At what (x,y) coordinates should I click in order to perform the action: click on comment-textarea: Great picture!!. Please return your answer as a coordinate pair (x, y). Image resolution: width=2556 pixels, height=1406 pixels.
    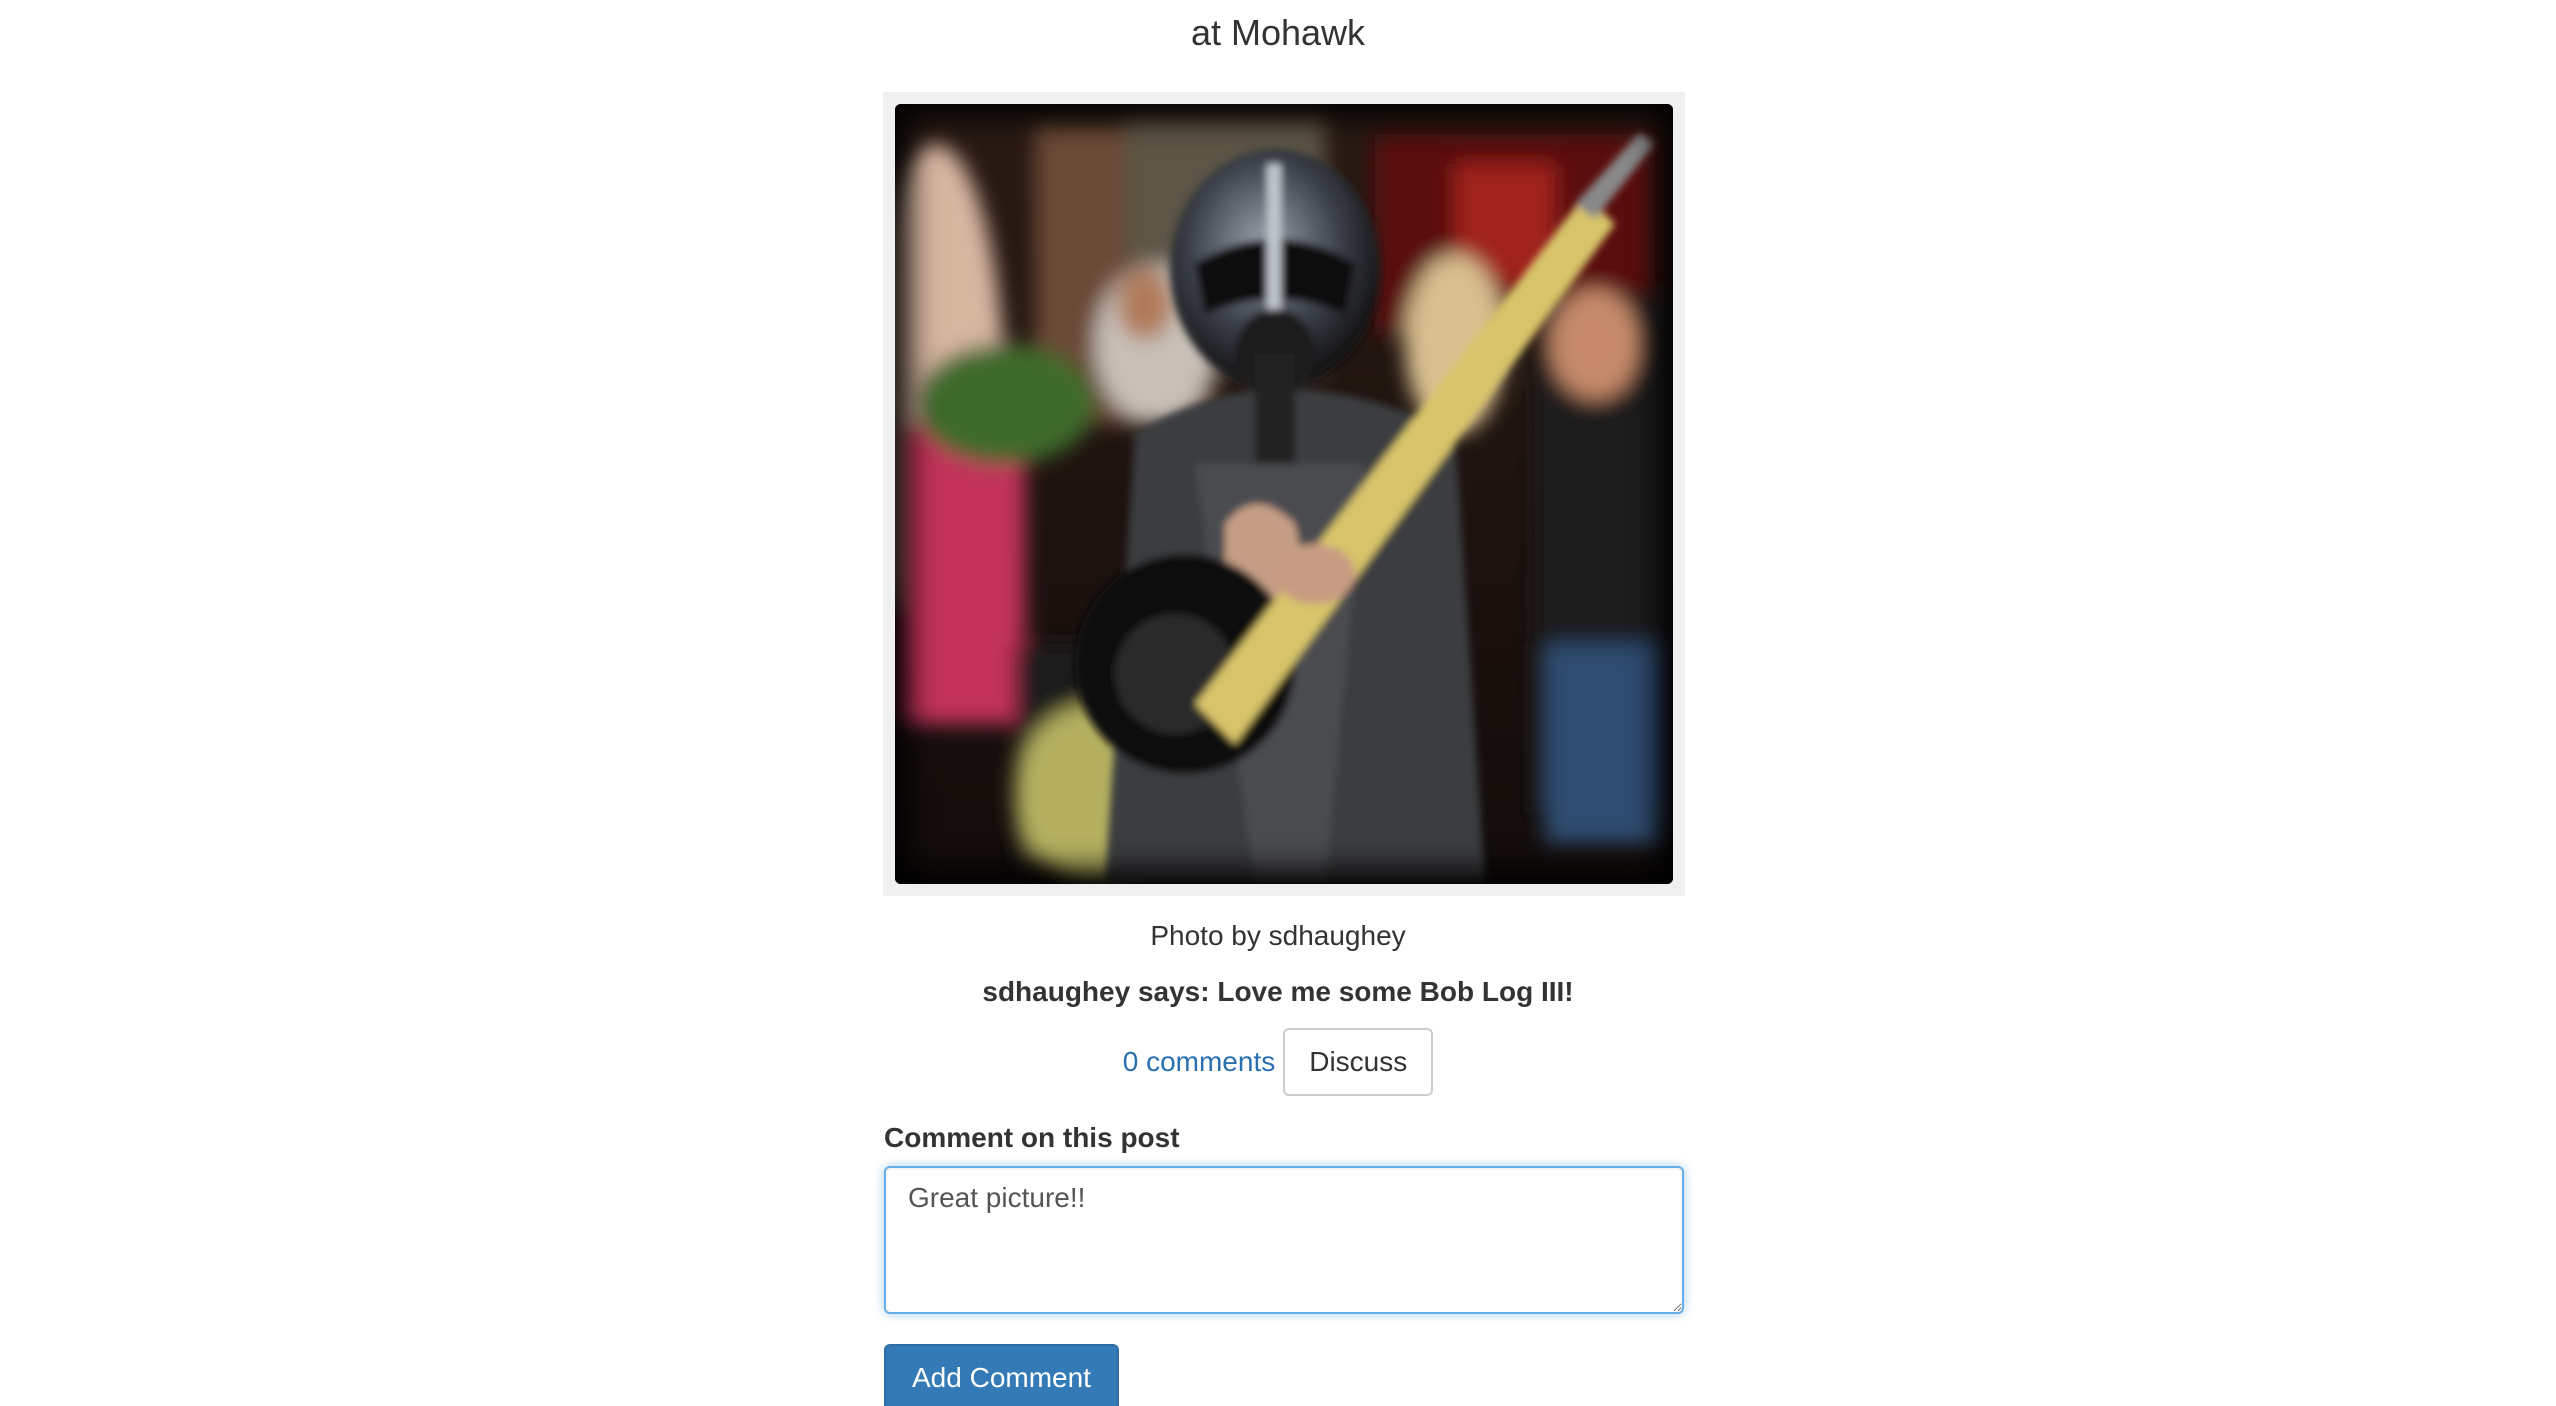
    Looking at the image, I should click on (1284, 1240).